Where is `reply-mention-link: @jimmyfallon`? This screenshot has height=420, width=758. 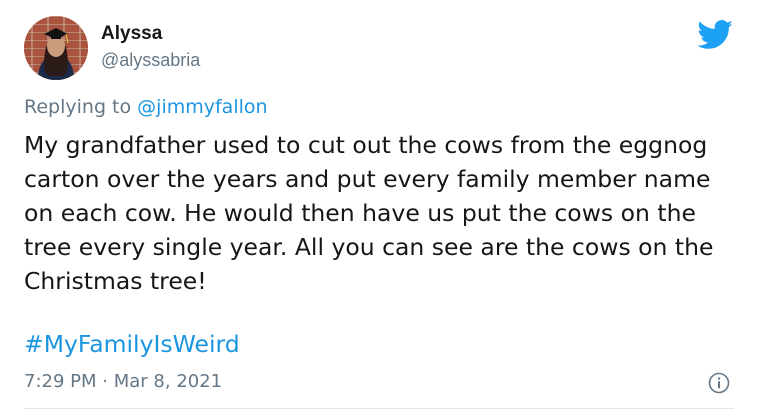 reply-mention-link: @jimmyfallon is located at coordinates (202, 107).